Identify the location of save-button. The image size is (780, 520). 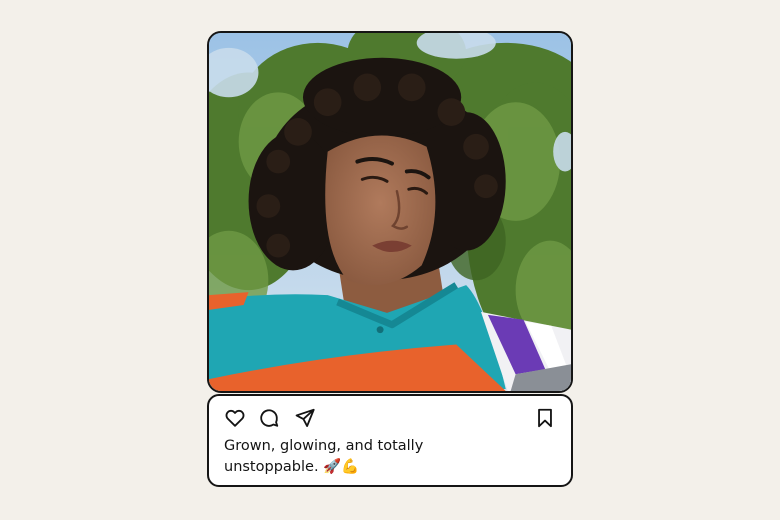
(545, 418).